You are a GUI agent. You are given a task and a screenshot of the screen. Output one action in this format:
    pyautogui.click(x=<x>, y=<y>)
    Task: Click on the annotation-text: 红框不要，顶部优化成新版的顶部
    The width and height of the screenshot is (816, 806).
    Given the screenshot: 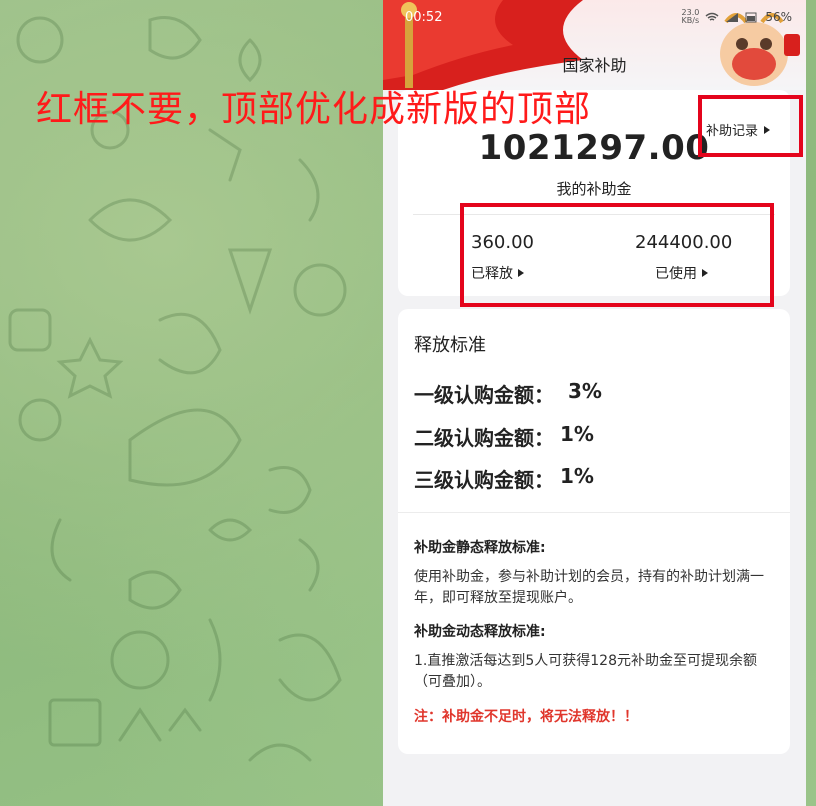 What is the action you would take?
    pyautogui.click(x=314, y=109)
    